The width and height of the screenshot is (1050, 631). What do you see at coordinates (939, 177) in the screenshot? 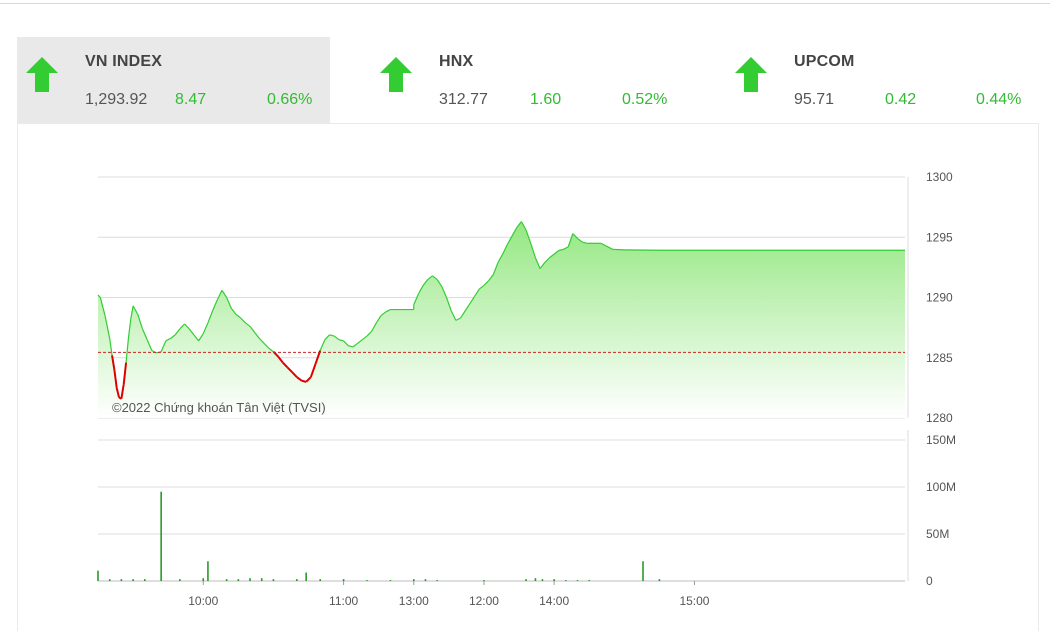
I see `price-tick-label: 1300` at bounding box center [939, 177].